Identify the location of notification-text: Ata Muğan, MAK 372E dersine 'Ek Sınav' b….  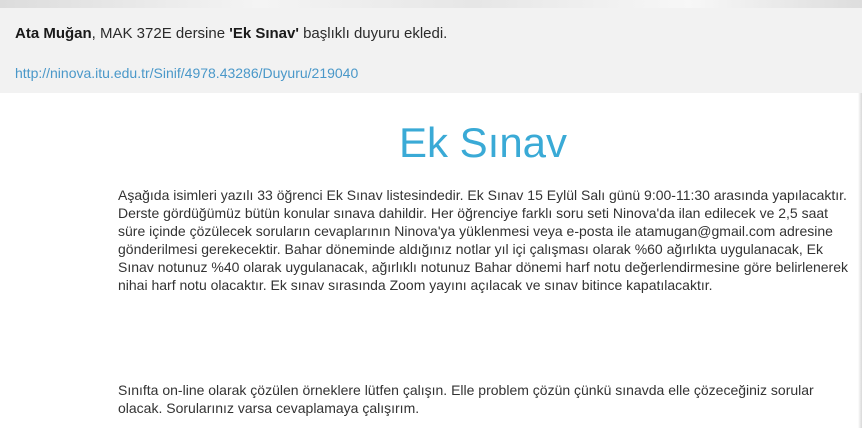
(231, 33).